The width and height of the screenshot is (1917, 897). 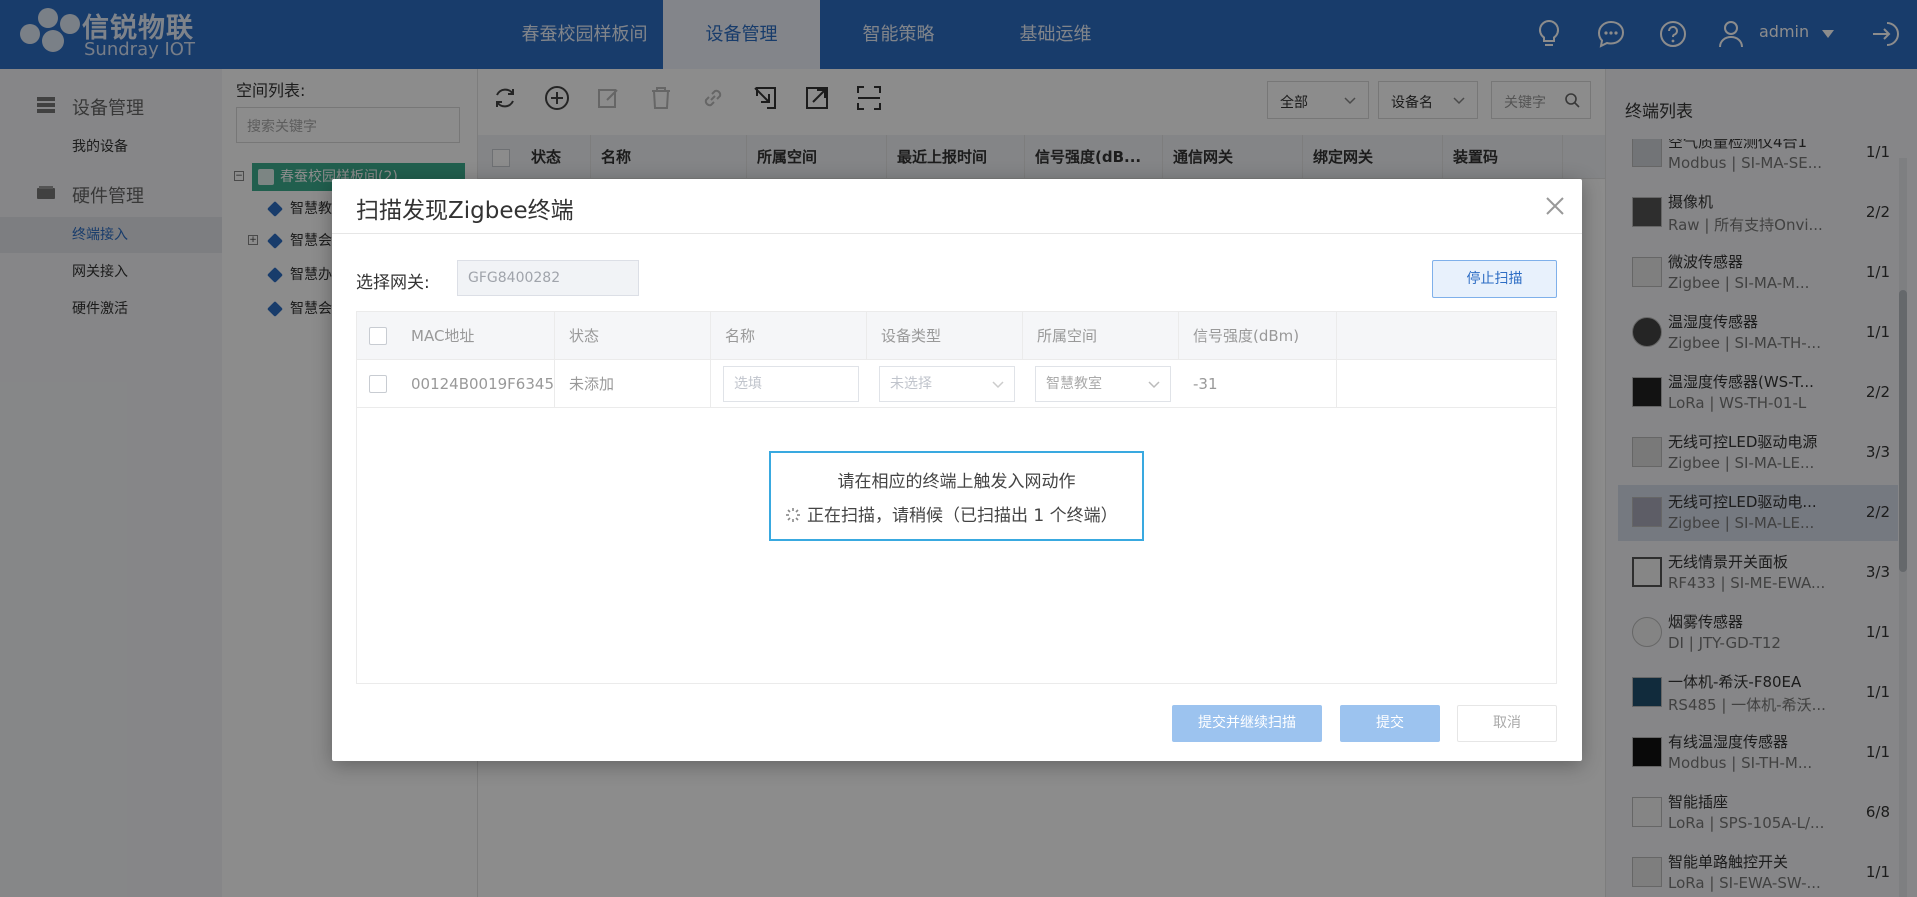 What do you see at coordinates (1258, 336) in the screenshot?
I see `col-signal: 信号强度(dBm)` at bounding box center [1258, 336].